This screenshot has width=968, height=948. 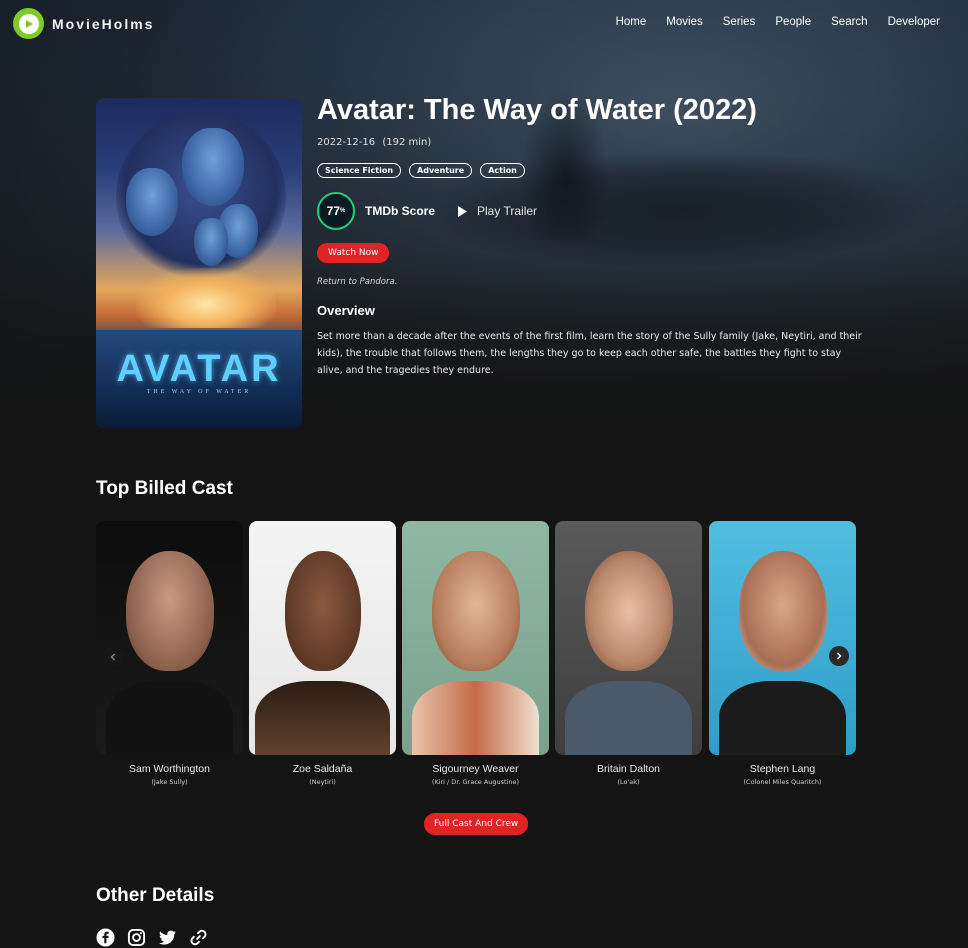 What do you see at coordinates (597, 142) in the screenshot?
I see `movie-meta: 2022-12-16 (192 min)` at bounding box center [597, 142].